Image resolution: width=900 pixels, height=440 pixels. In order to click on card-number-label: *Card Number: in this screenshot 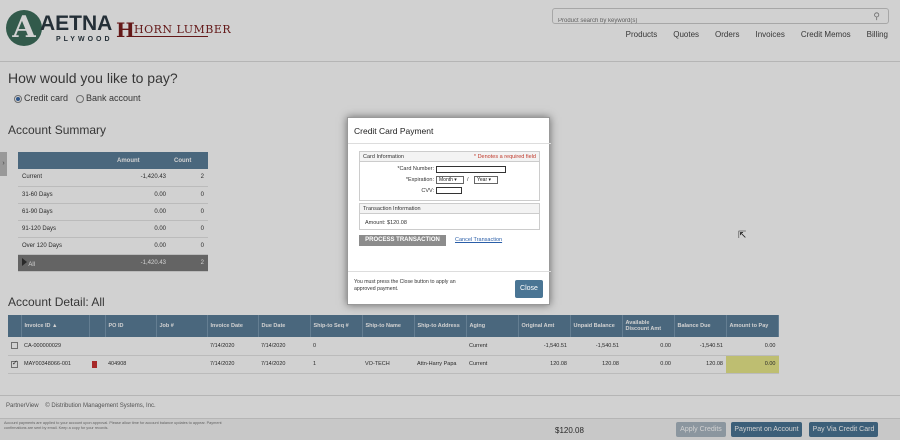, I will do `click(415, 169)`.